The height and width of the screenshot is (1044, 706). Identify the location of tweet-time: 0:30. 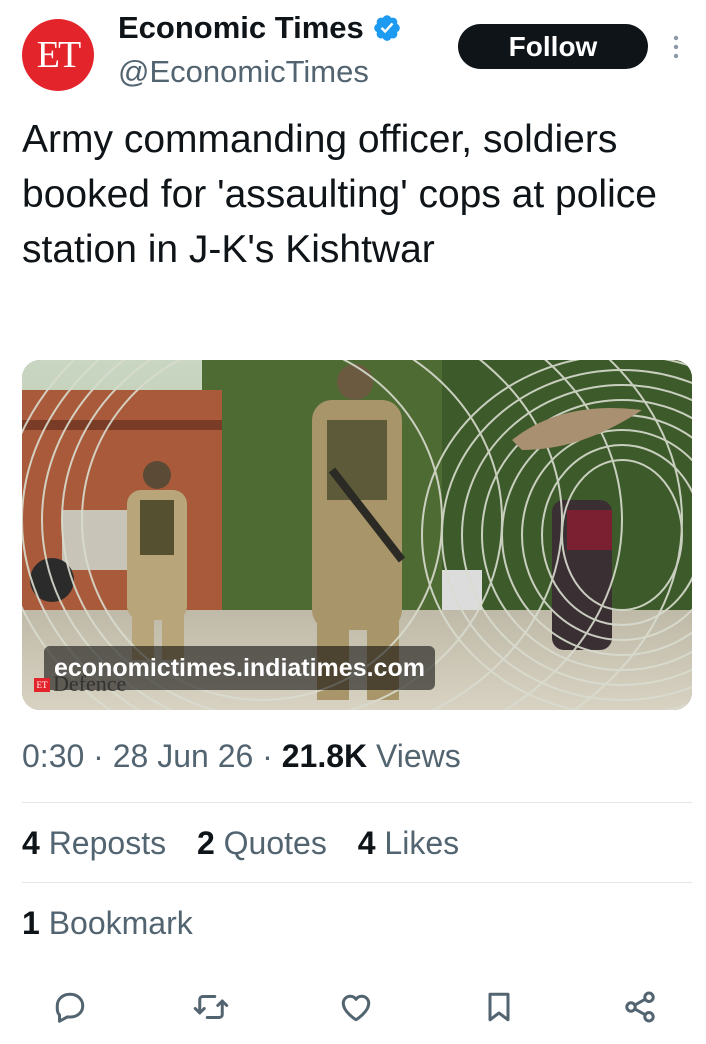
(53, 756).